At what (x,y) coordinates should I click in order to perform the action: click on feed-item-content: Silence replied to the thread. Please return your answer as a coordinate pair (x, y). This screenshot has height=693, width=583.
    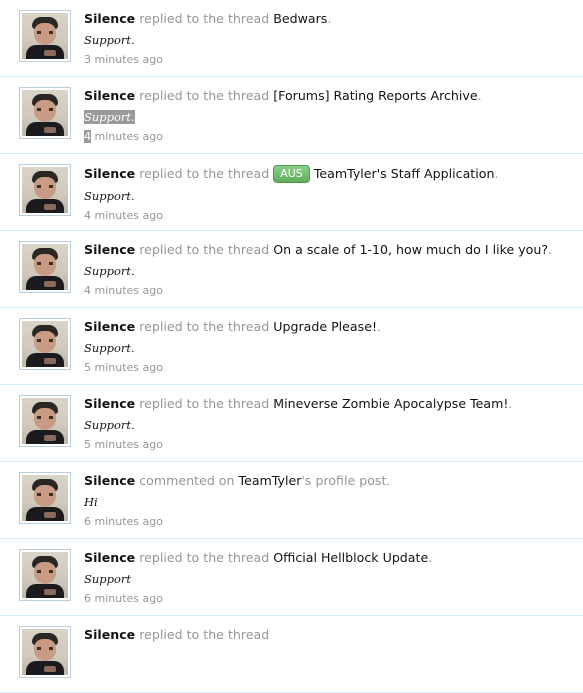
    Looking at the image, I should click on (328, 635).